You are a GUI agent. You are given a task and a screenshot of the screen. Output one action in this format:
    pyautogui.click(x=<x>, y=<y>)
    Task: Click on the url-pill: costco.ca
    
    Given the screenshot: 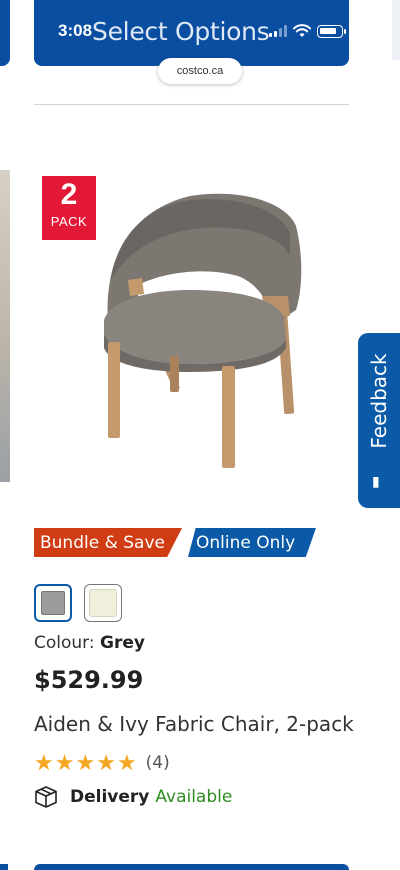 What is the action you would take?
    pyautogui.click(x=200, y=71)
    